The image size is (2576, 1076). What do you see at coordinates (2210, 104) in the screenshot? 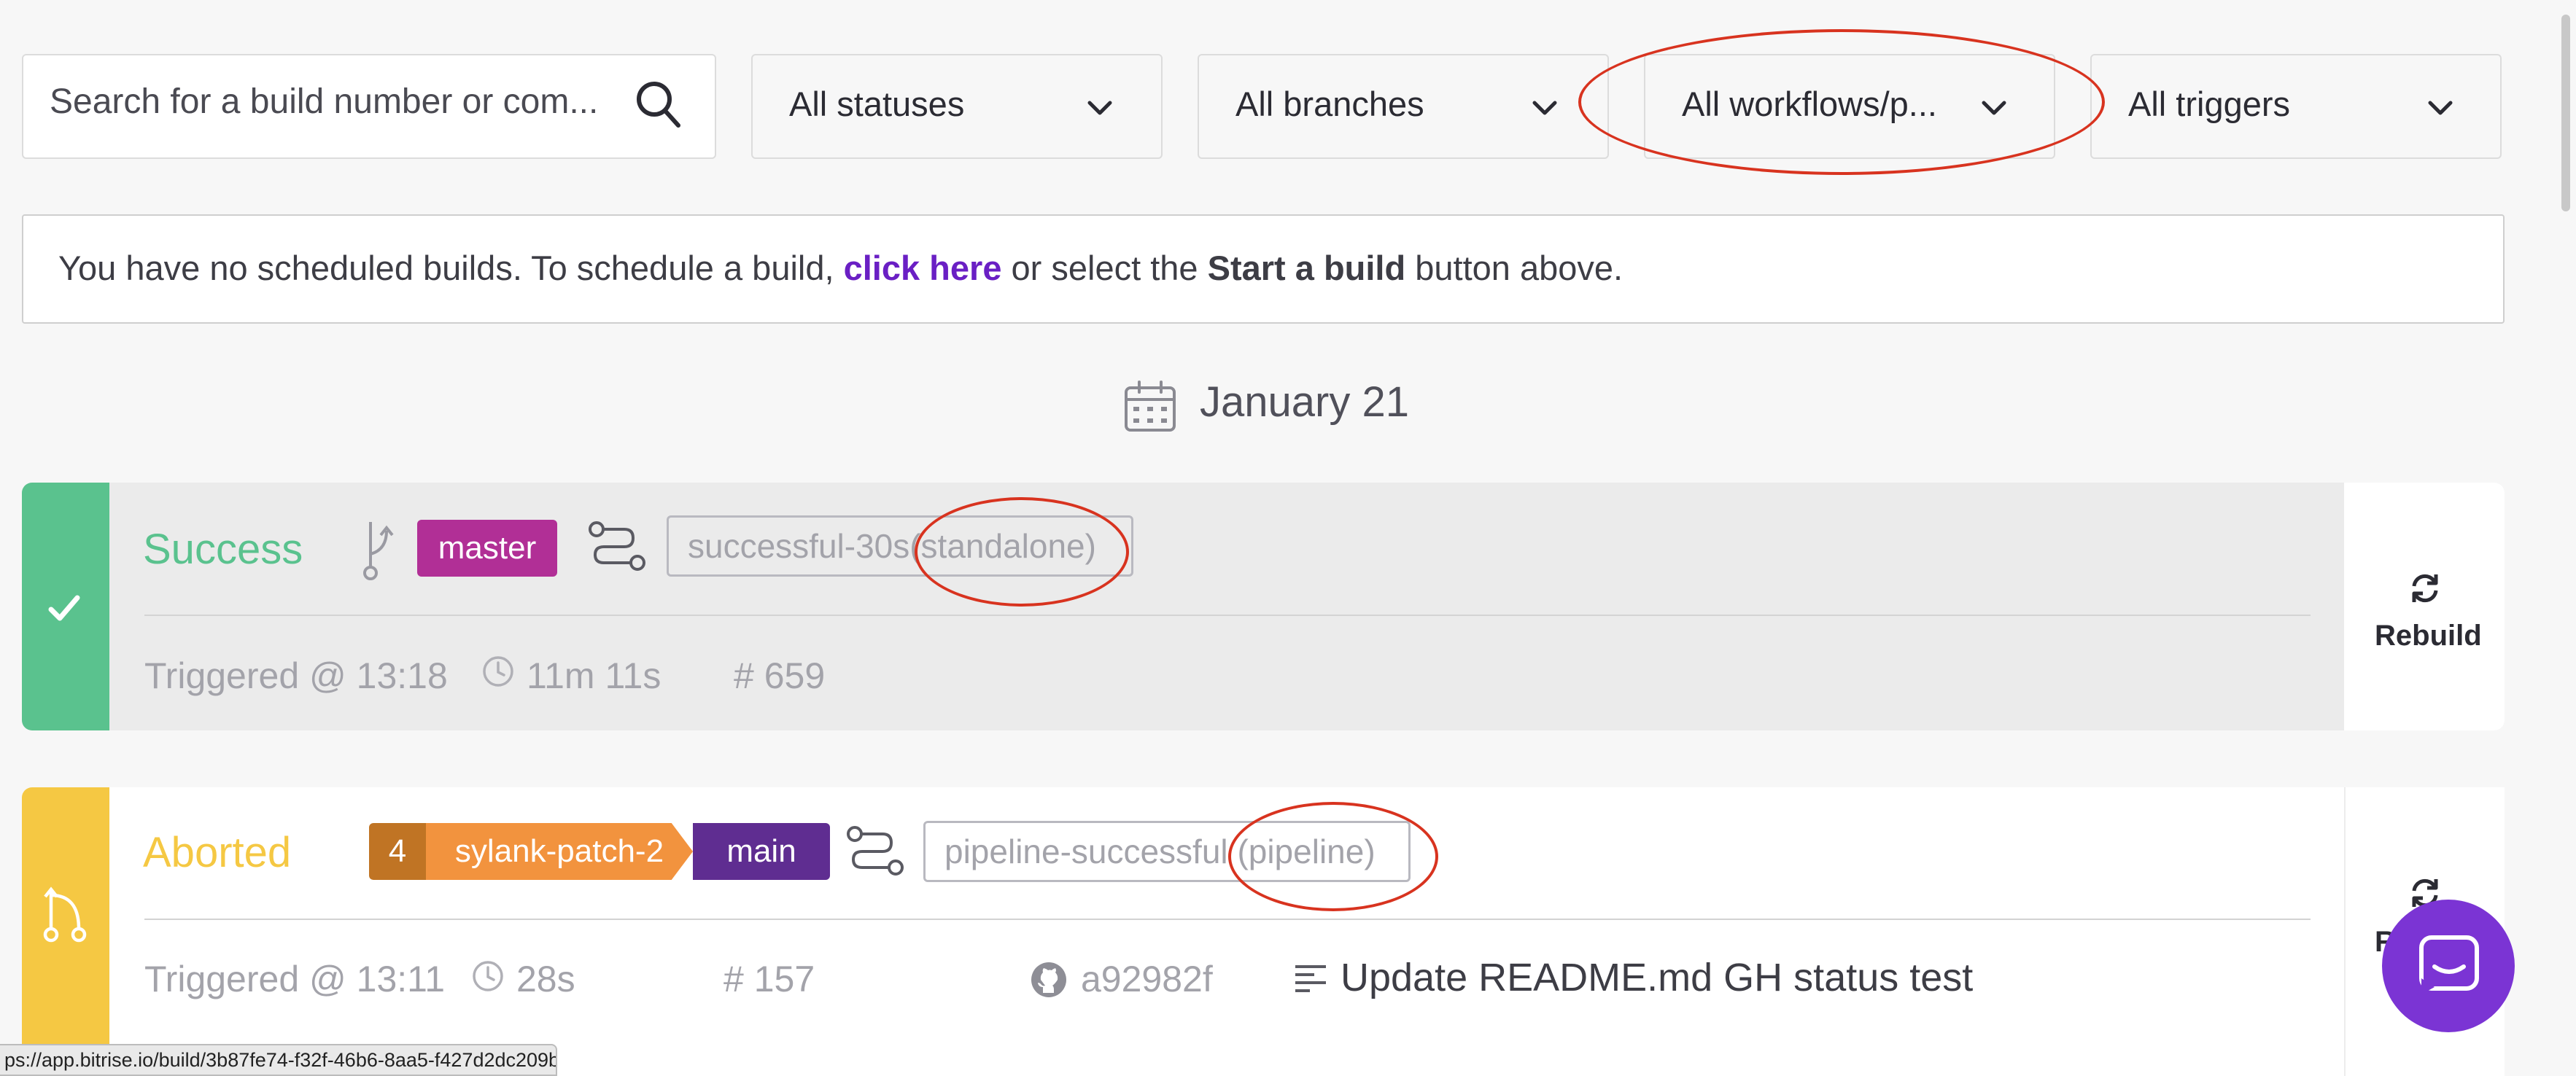
I see `trigger-filter-label: All triggers` at bounding box center [2210, 104].